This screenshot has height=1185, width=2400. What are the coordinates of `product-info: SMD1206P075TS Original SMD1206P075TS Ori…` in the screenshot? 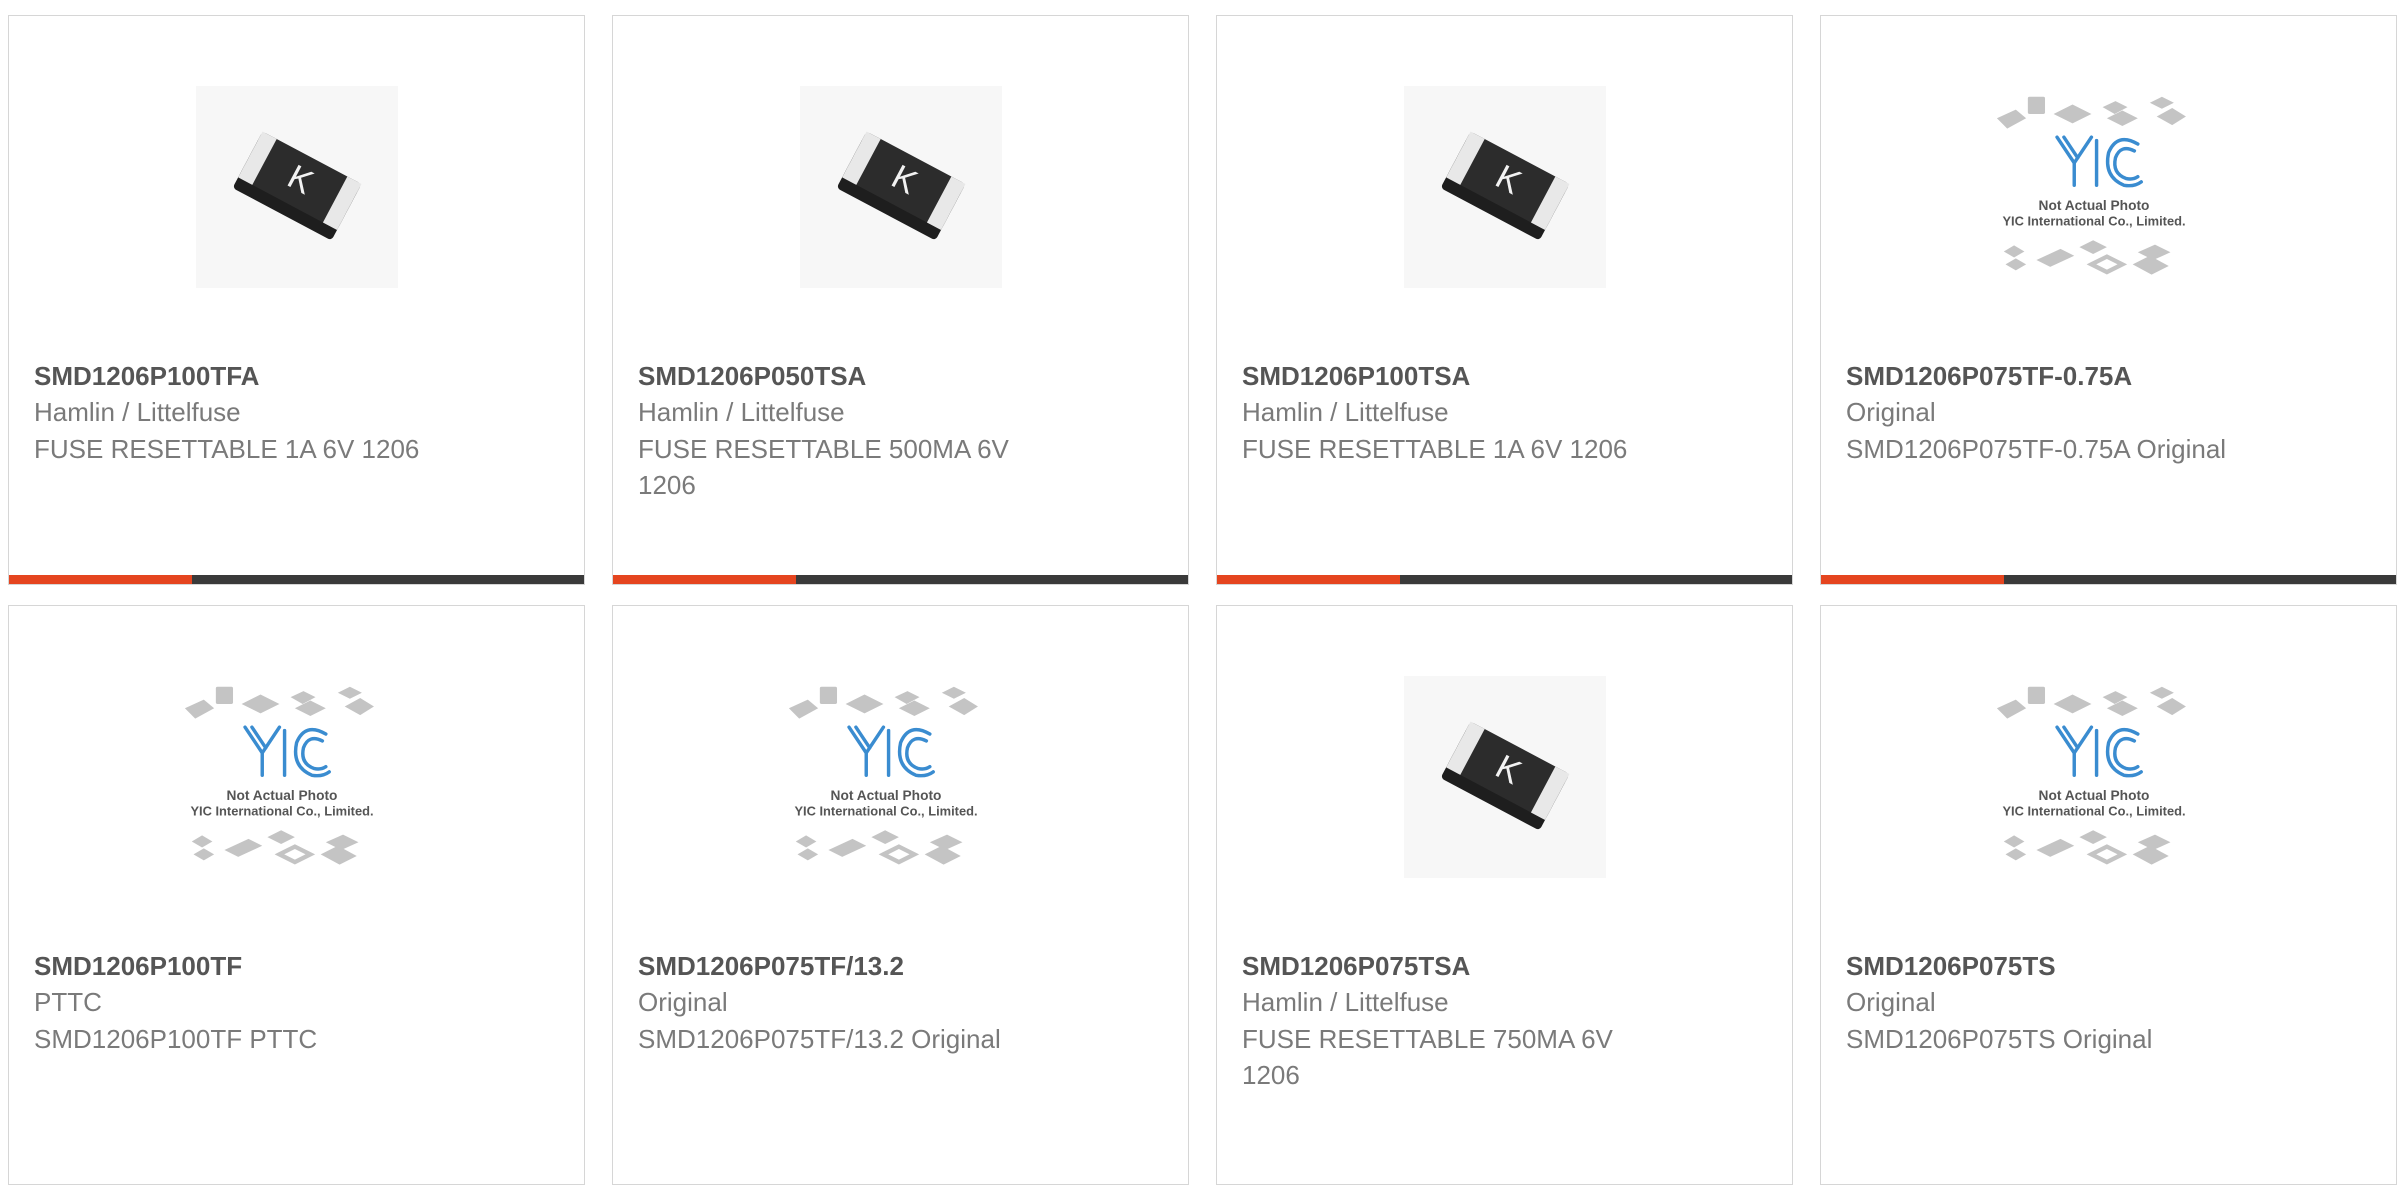 It's located at (2051, 1002).